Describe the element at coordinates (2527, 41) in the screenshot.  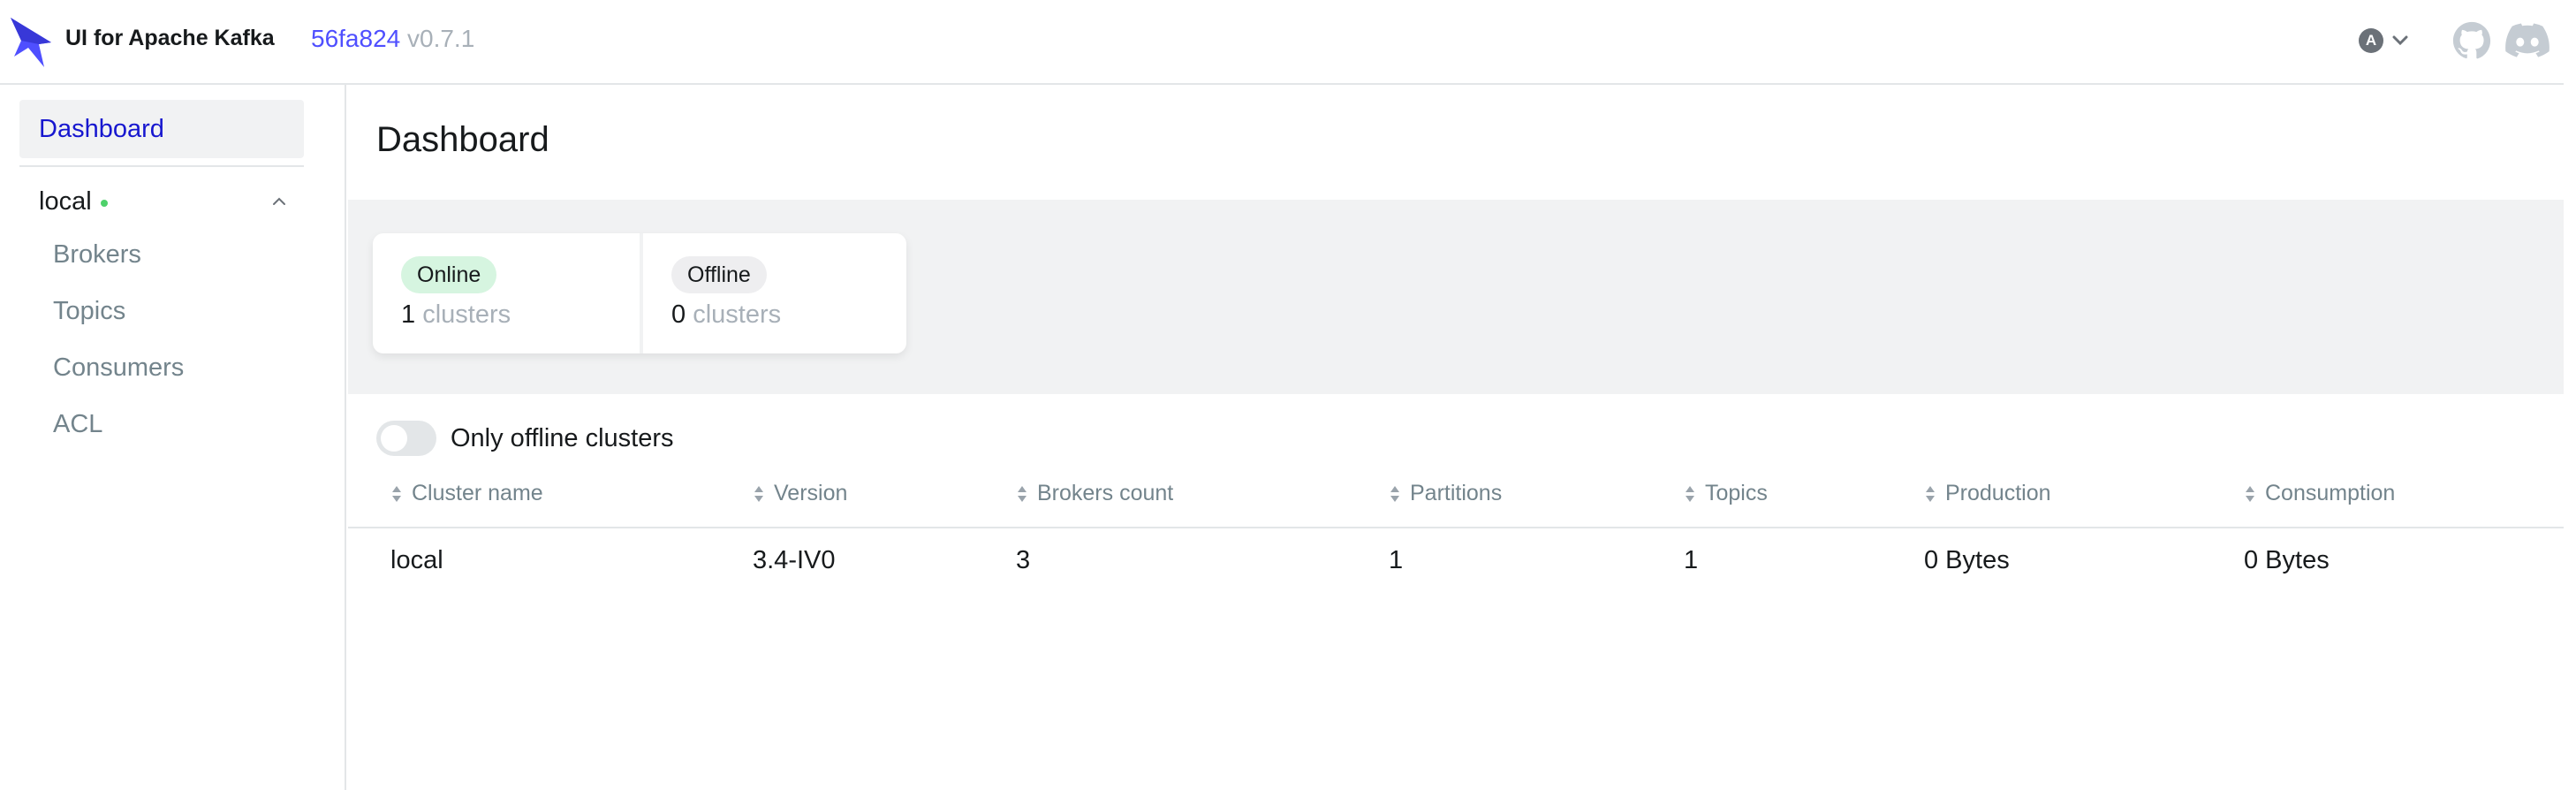
I see `discord-icon` at that location.